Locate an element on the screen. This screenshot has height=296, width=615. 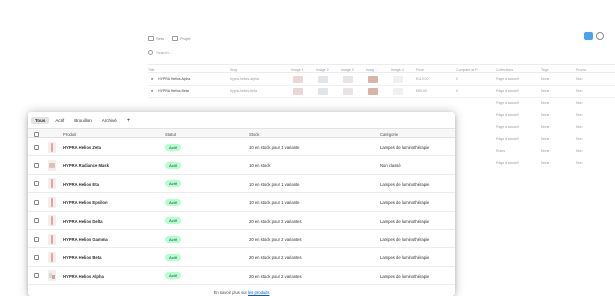
header-category: Catégorie is located at coordinates (389, 134).